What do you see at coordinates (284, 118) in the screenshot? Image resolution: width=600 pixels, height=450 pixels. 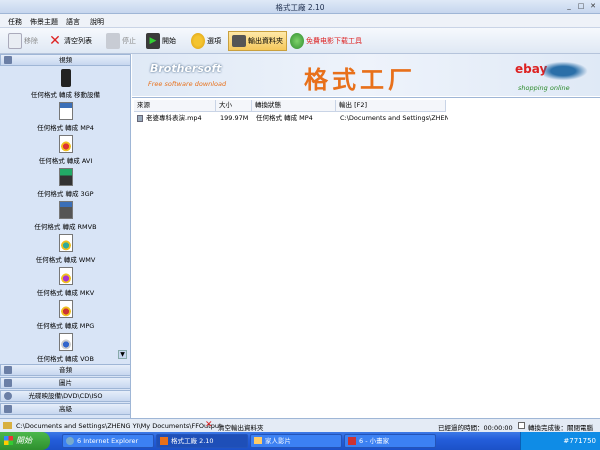 I see `row-status: 任何格式 轉成 MP4` at bounding box center [284, 118].